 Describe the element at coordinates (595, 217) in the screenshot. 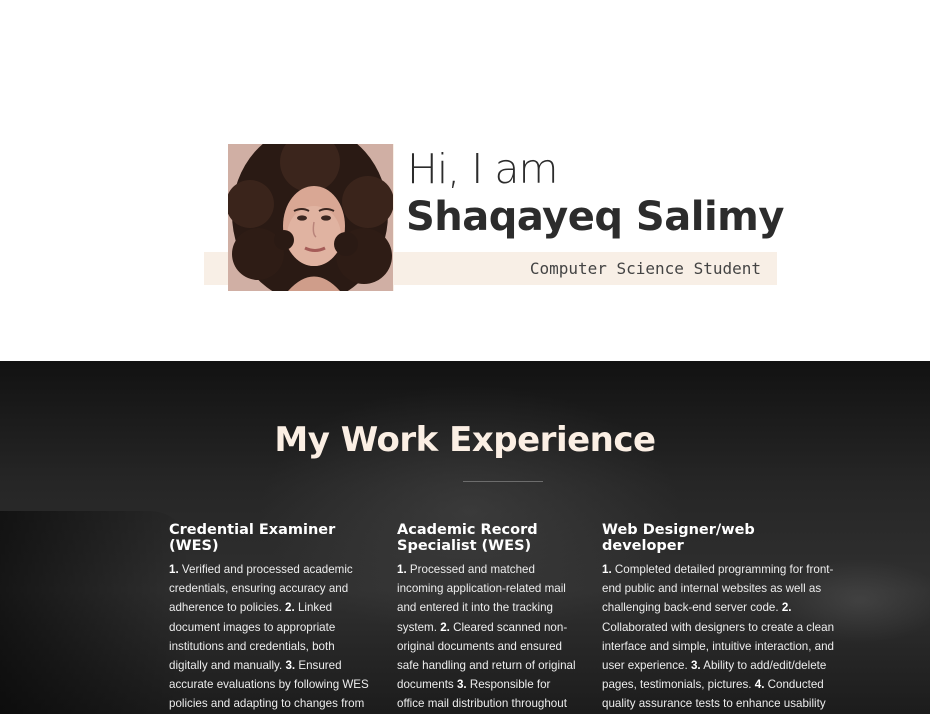

I see `hero-name: Shaqayeq Salimy` at that location.